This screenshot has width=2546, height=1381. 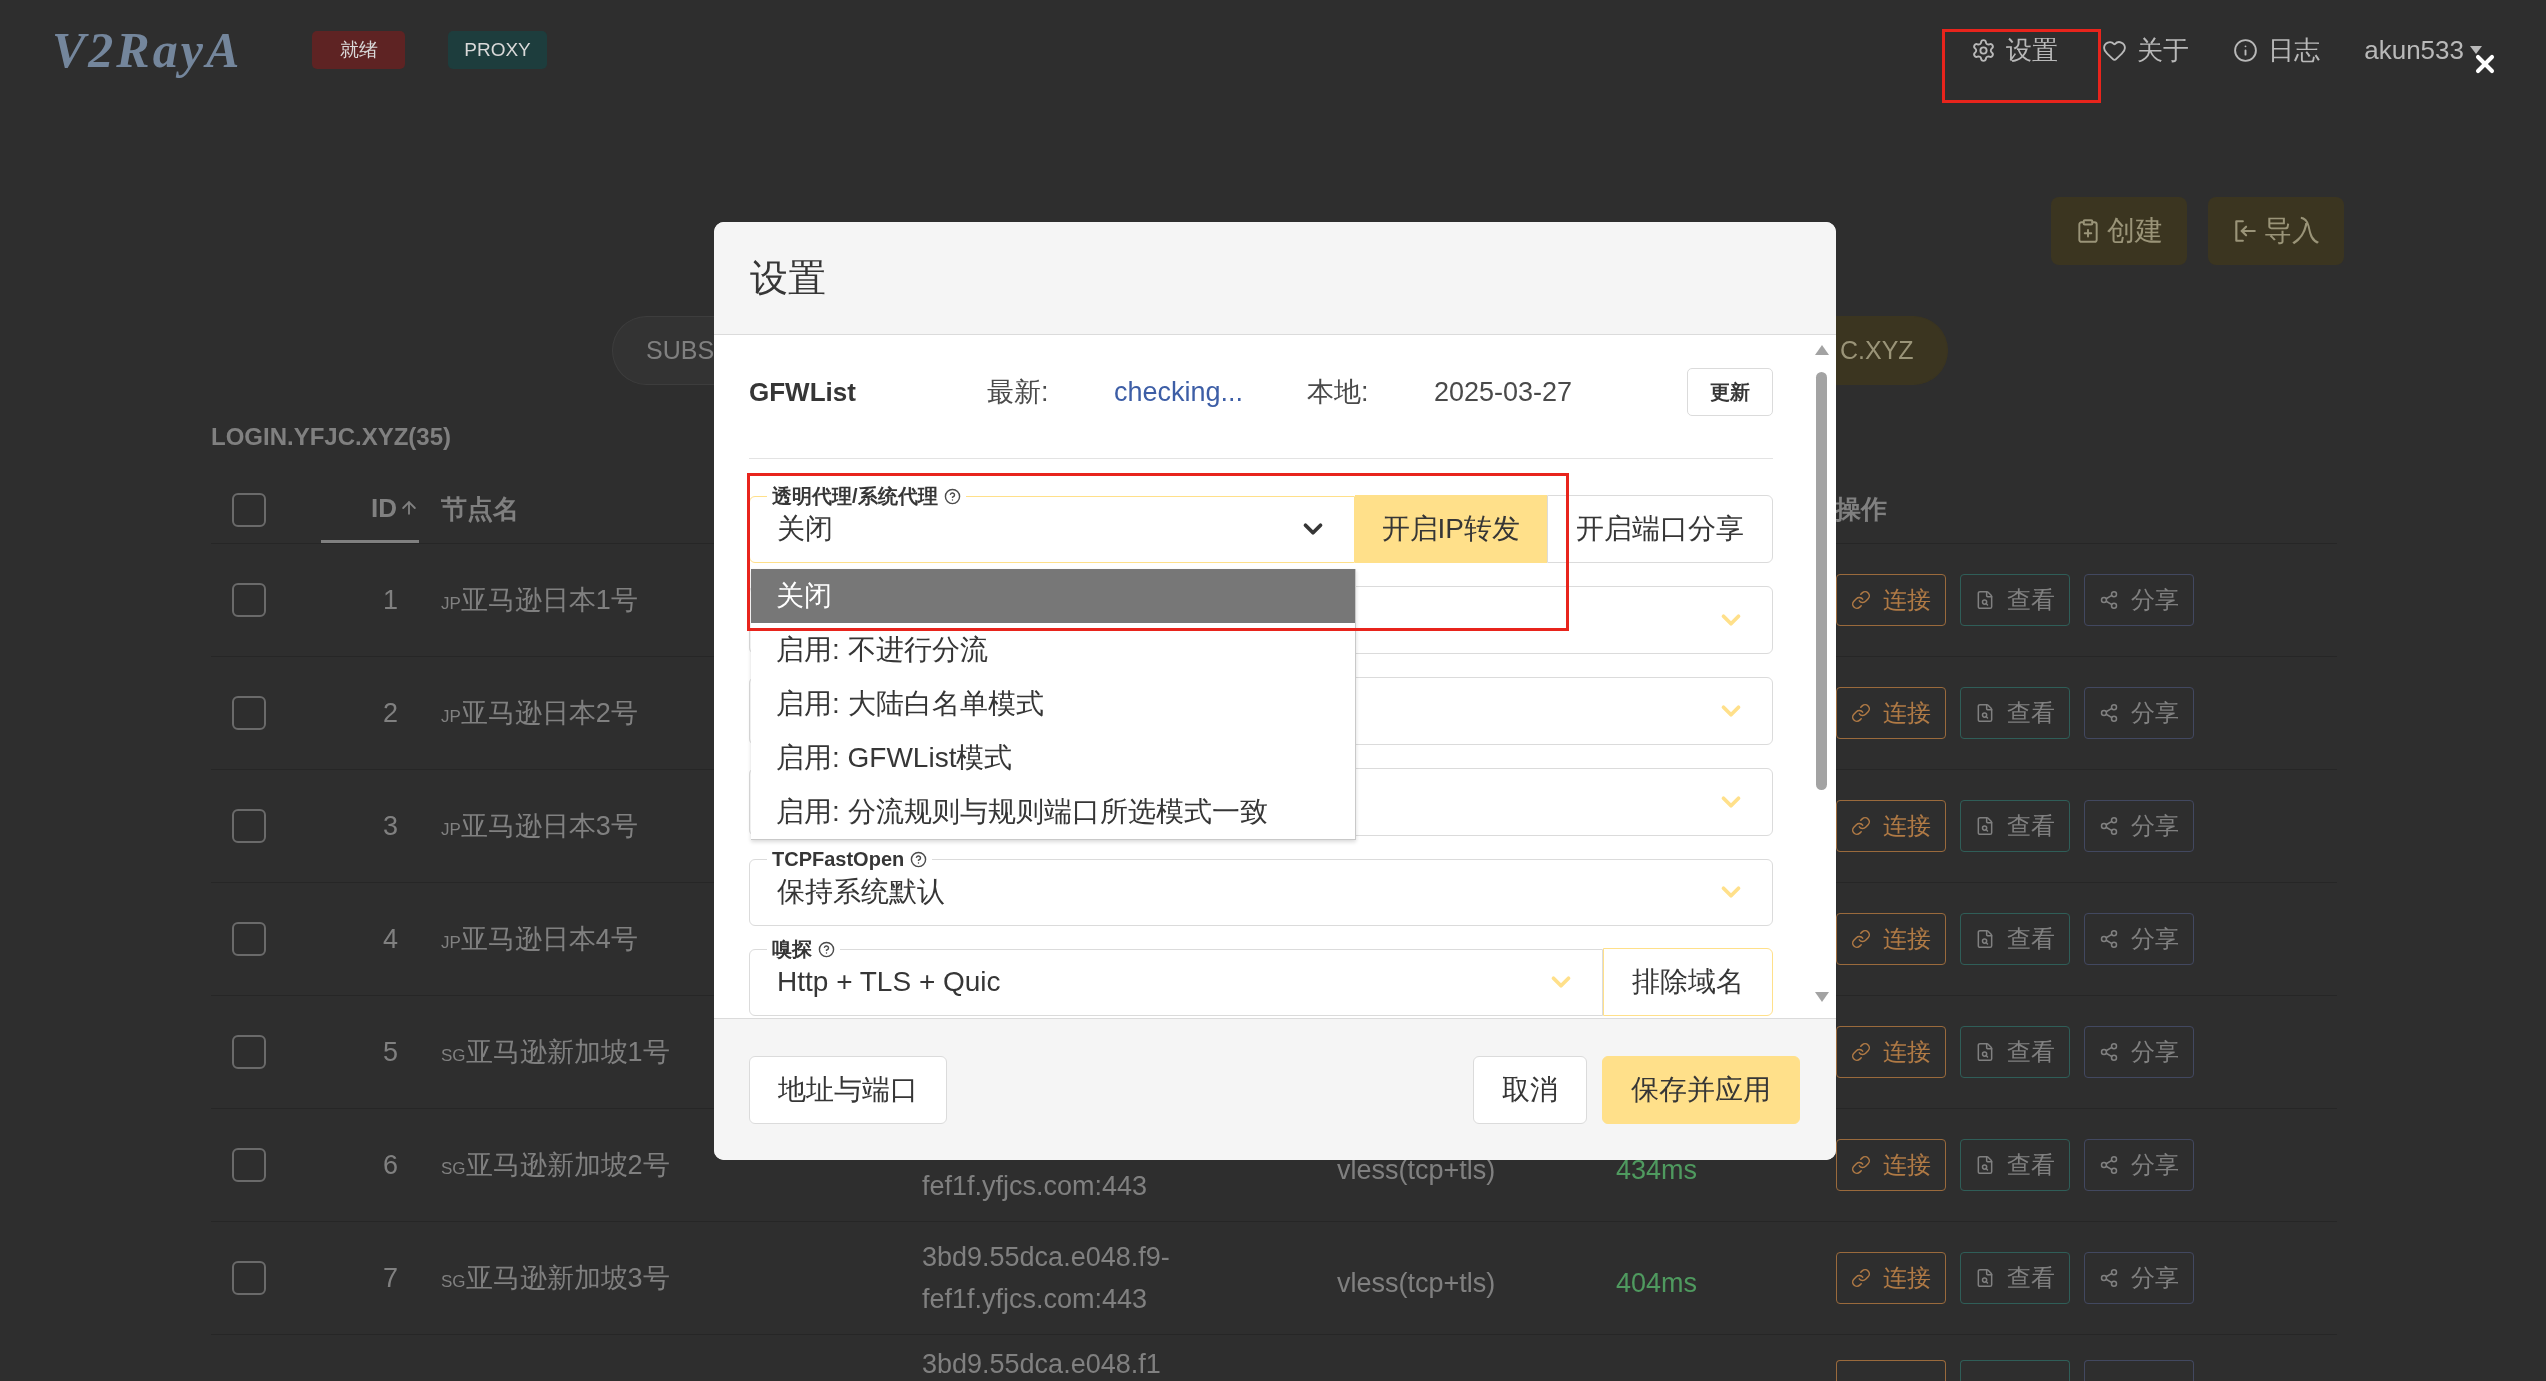 What do you see at coordinates (555, 1052) in the screenshot?
I see `node-name: SG亚马逊新加坡1号` at bounding box center [555, 1052].